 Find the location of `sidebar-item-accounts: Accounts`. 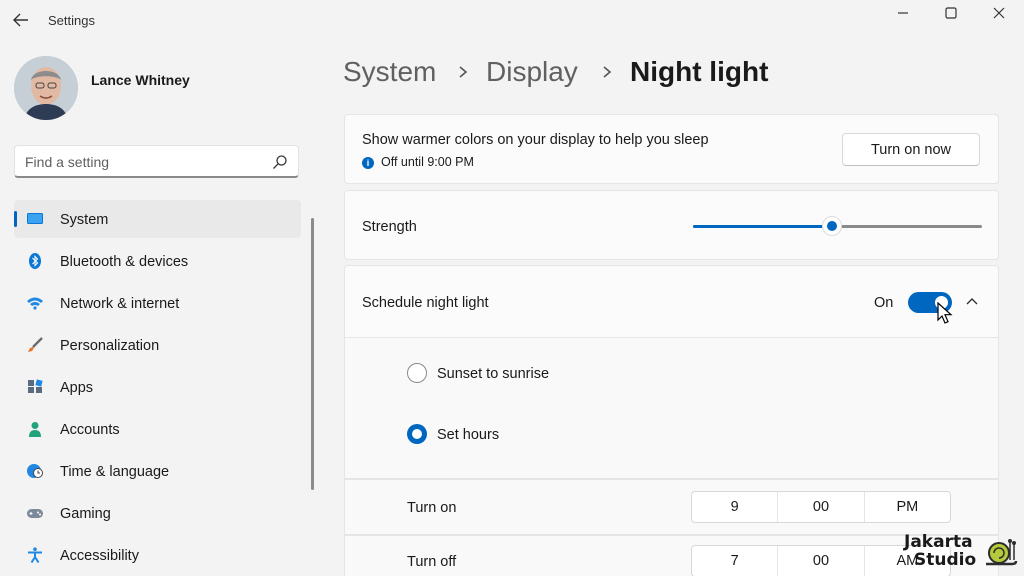

sidebar-item-accounts: Accounts is located at coordinates (157, 429).